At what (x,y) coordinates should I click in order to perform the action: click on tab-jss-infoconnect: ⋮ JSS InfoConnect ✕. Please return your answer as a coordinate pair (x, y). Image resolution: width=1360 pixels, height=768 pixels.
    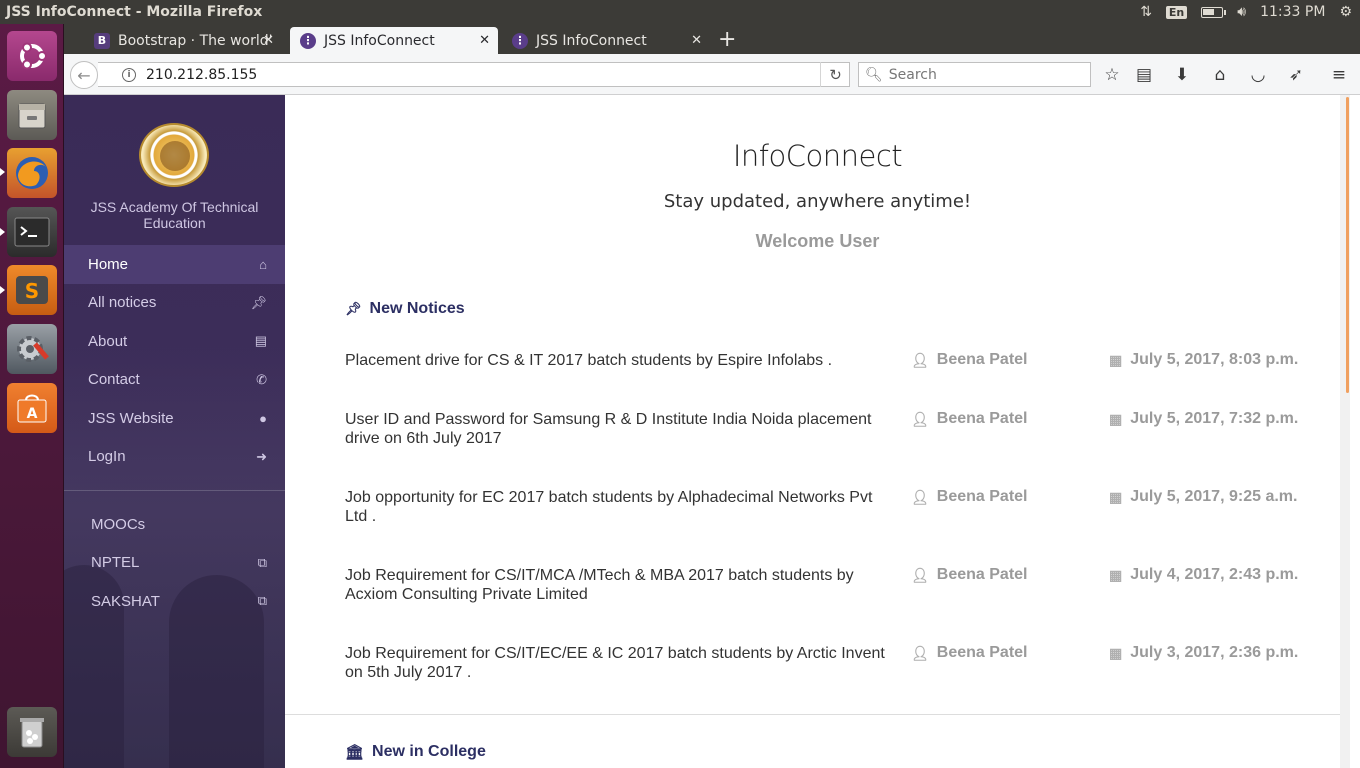
    Looking at the image, I should click on (606, 40).